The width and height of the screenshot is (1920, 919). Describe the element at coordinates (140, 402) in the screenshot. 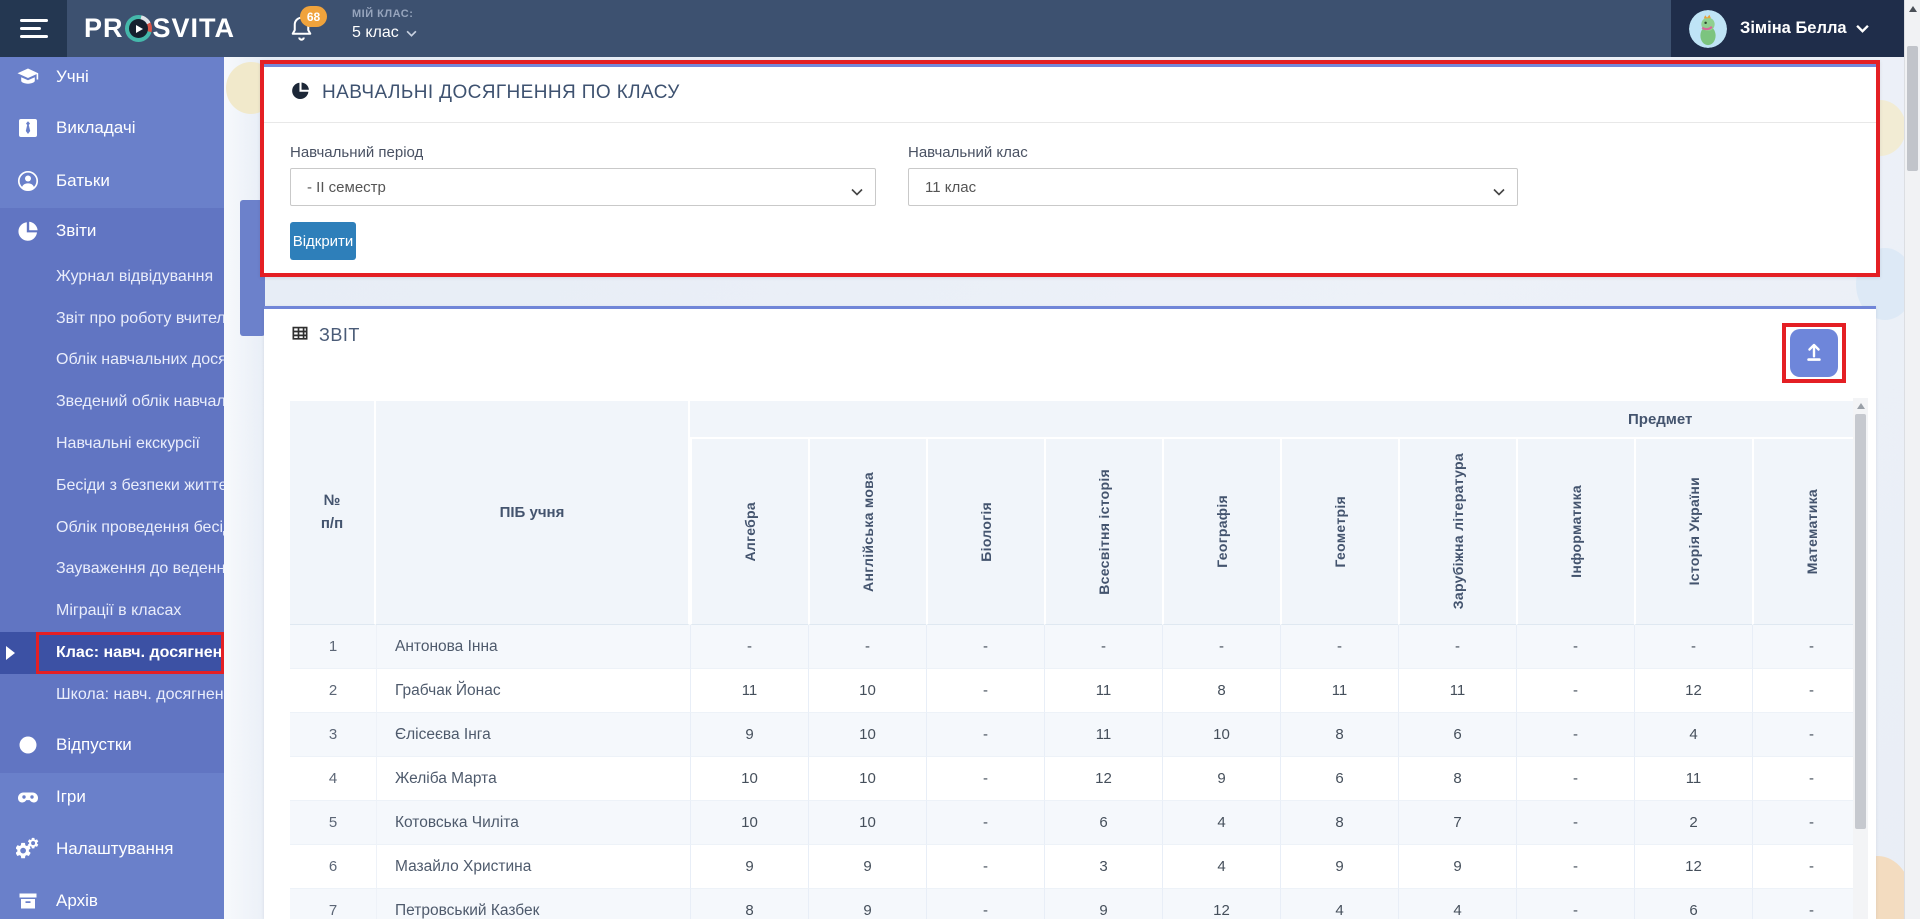

I see `sidebar-subitem-label: Зведений облік навчальн` at that location.